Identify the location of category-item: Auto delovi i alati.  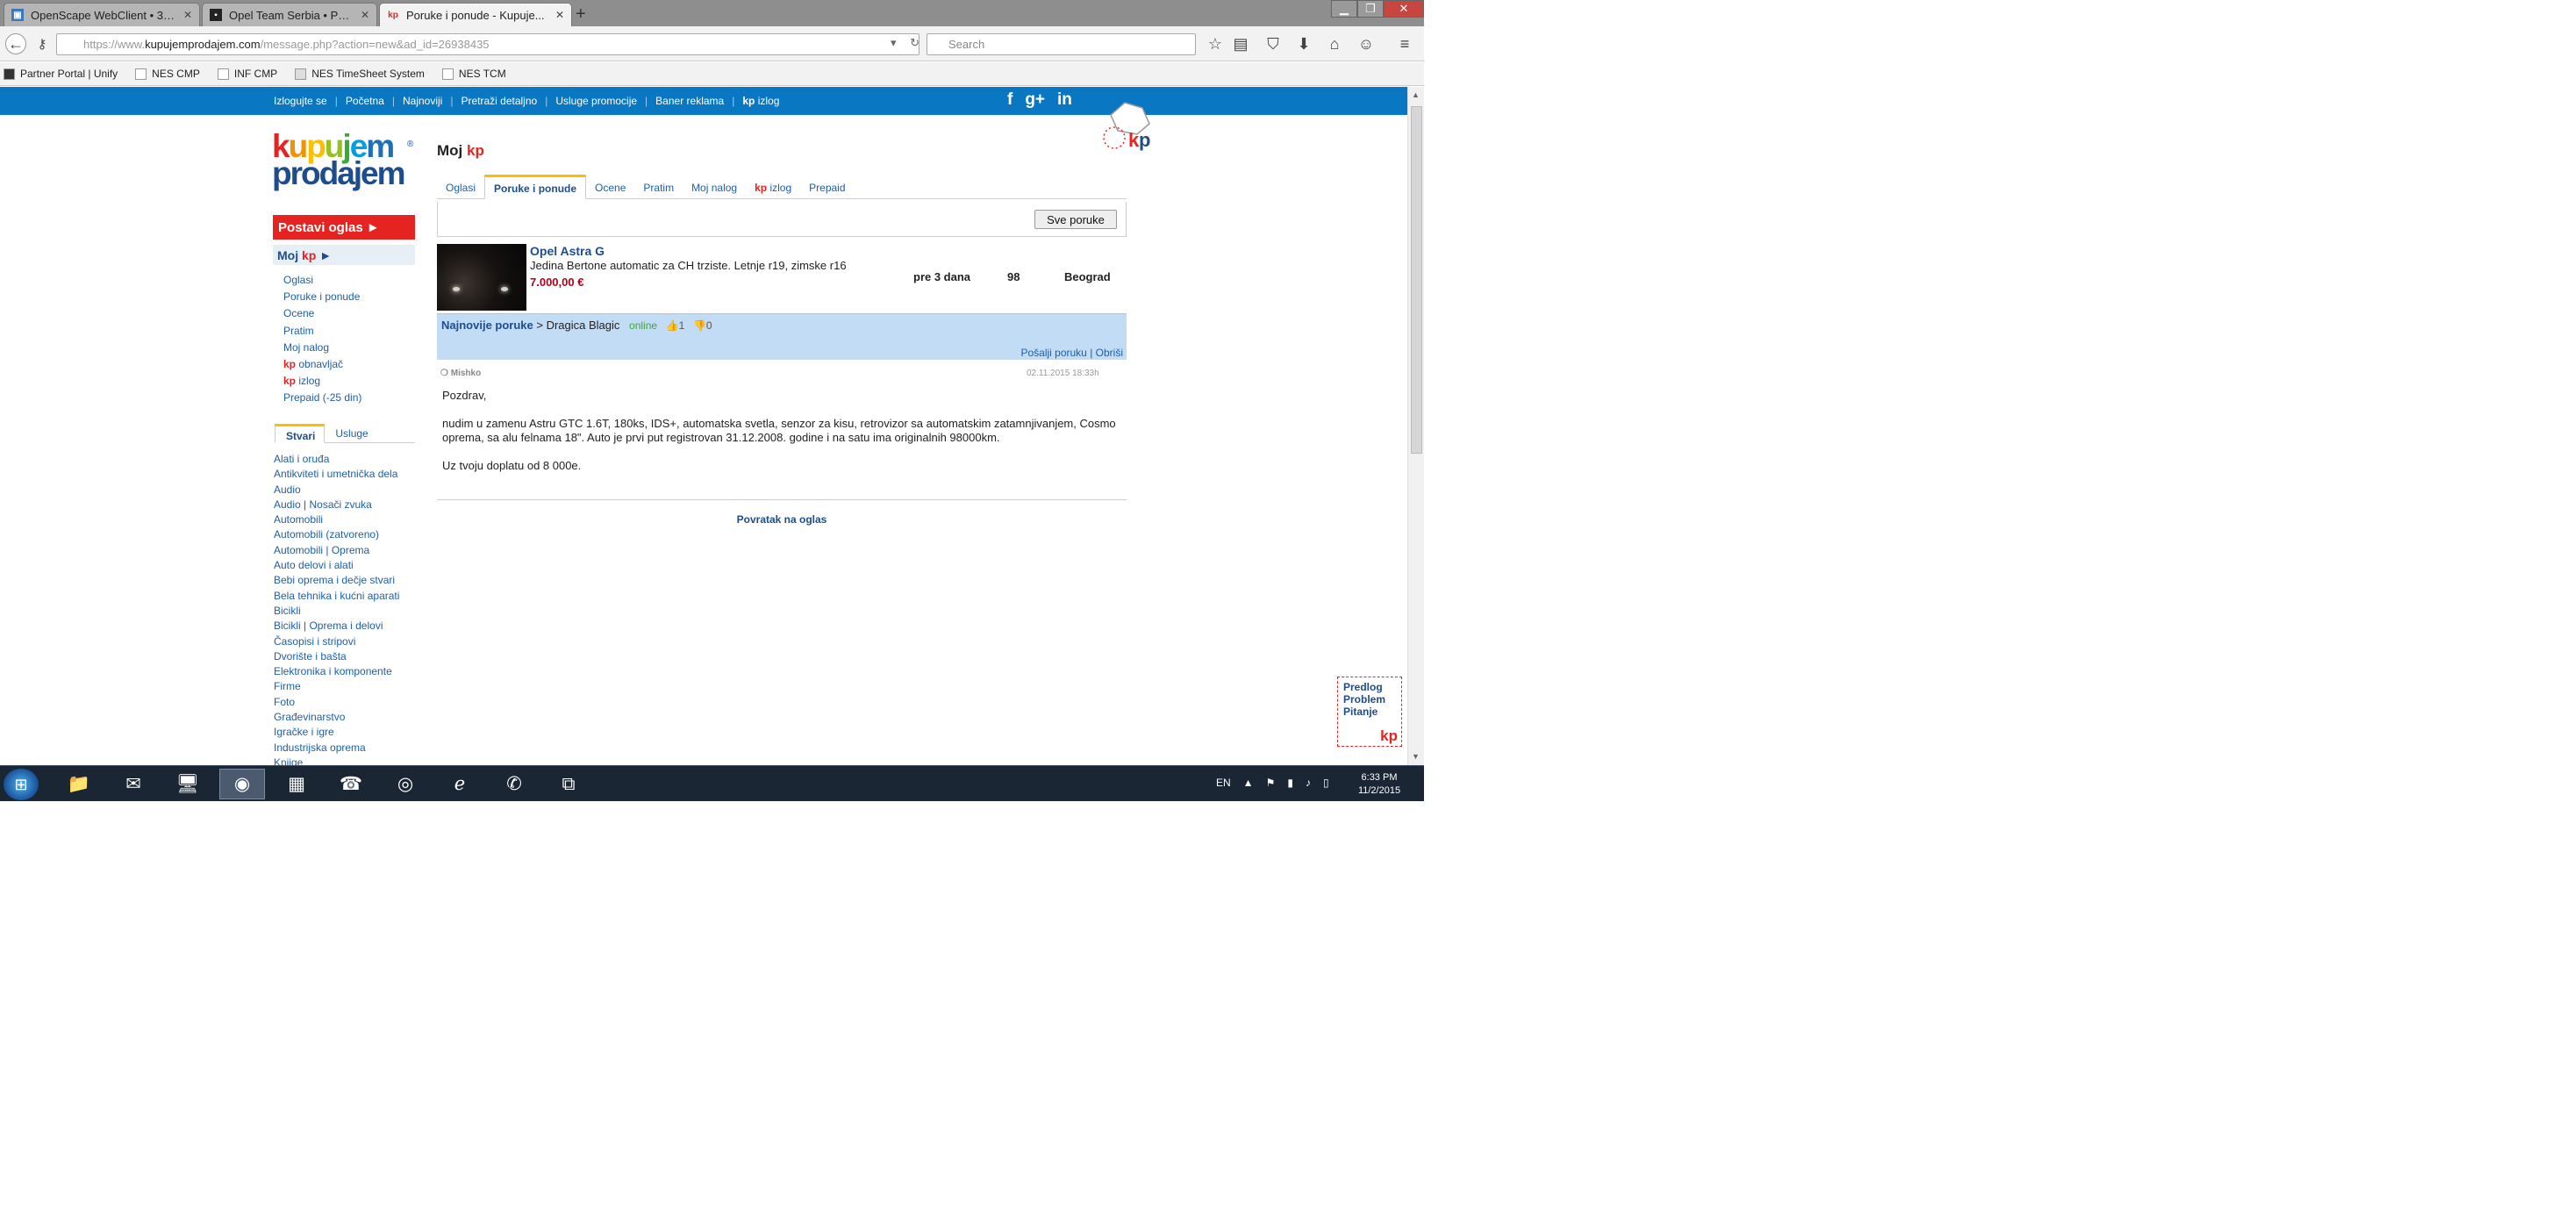
(336, 565).